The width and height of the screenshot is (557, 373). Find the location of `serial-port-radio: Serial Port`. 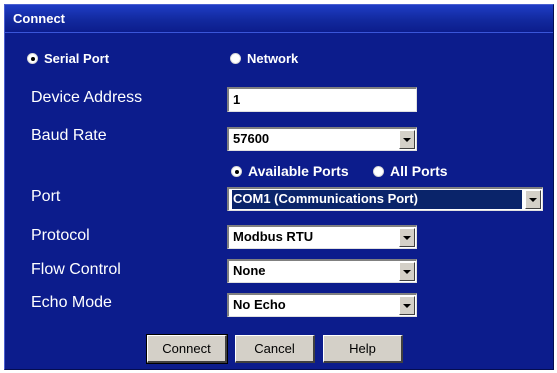

serial-port-radio: Serial Port is located at coordinates (68, 58).